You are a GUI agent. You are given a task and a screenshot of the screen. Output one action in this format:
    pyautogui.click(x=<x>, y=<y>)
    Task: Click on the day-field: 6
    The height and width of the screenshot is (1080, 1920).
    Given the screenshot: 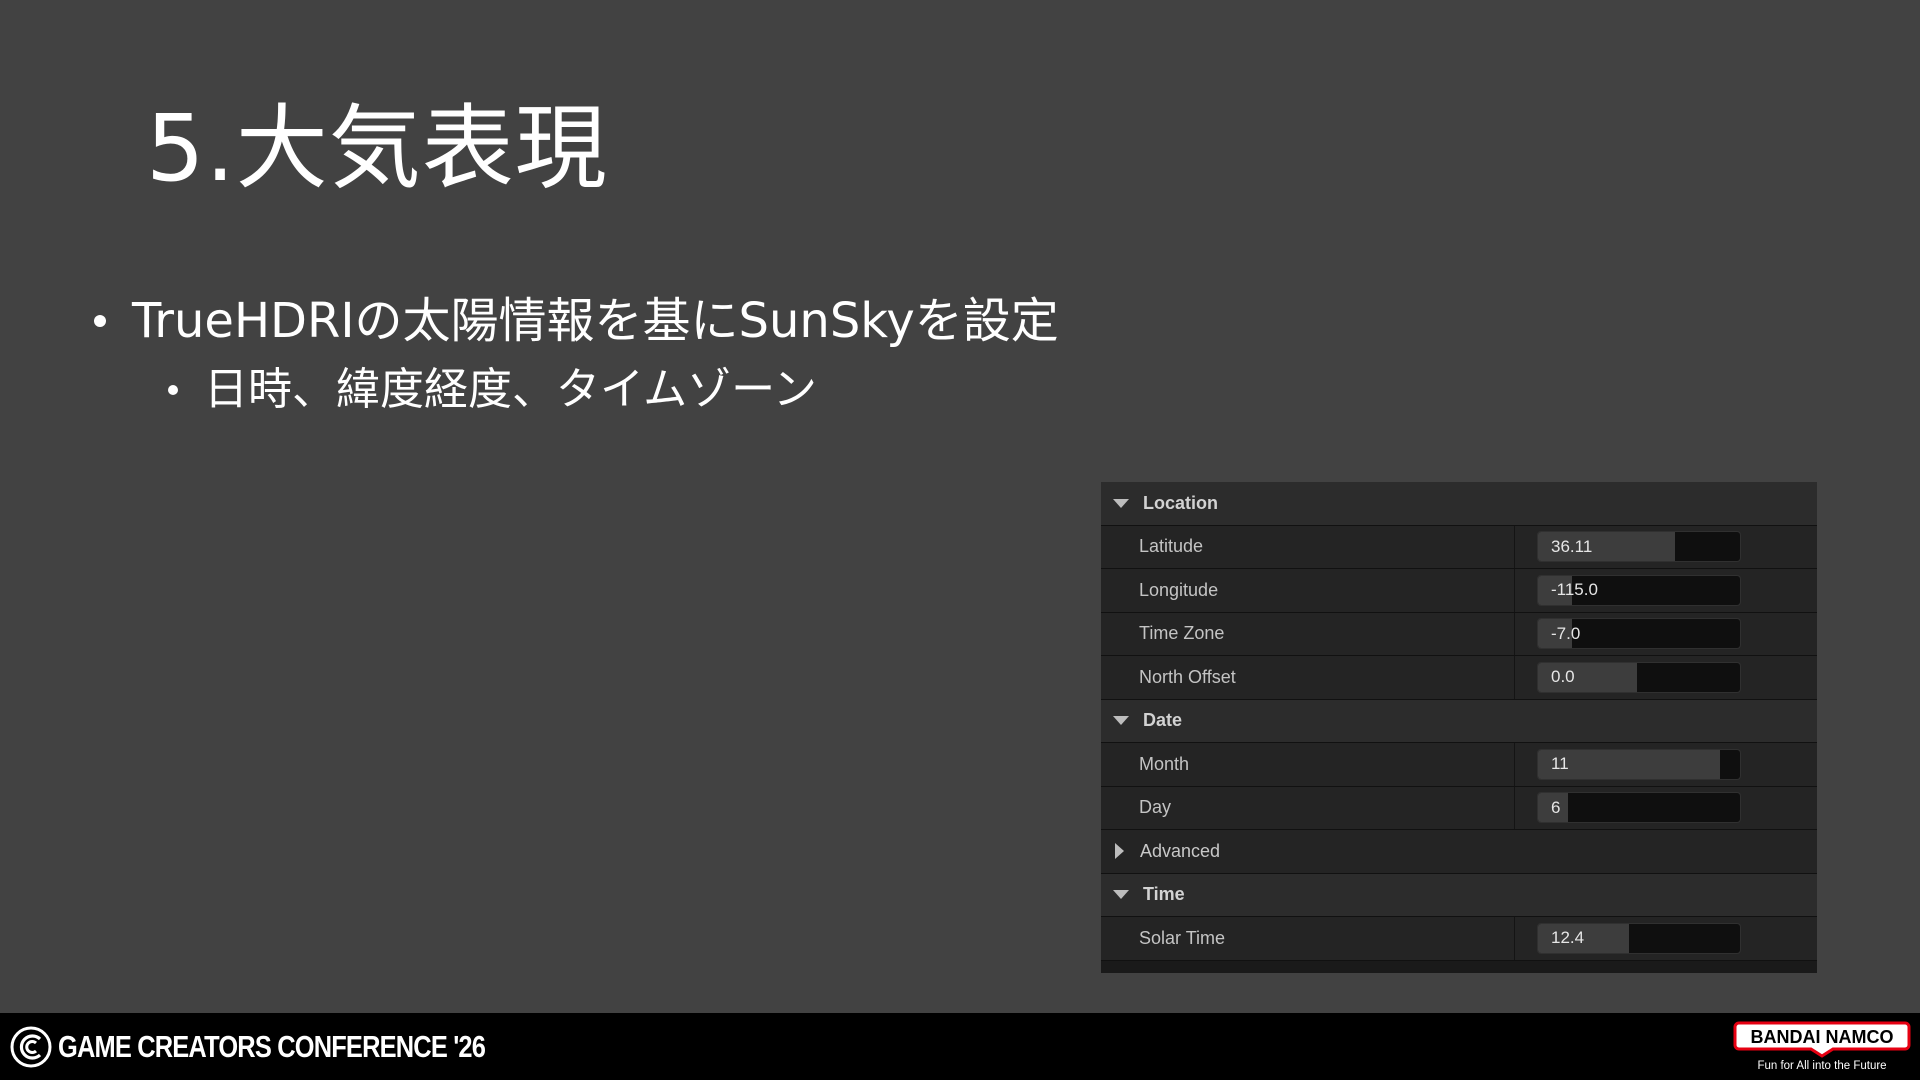 What is the action you would take?
    pyautogui.click(x=1639, y=808)
    